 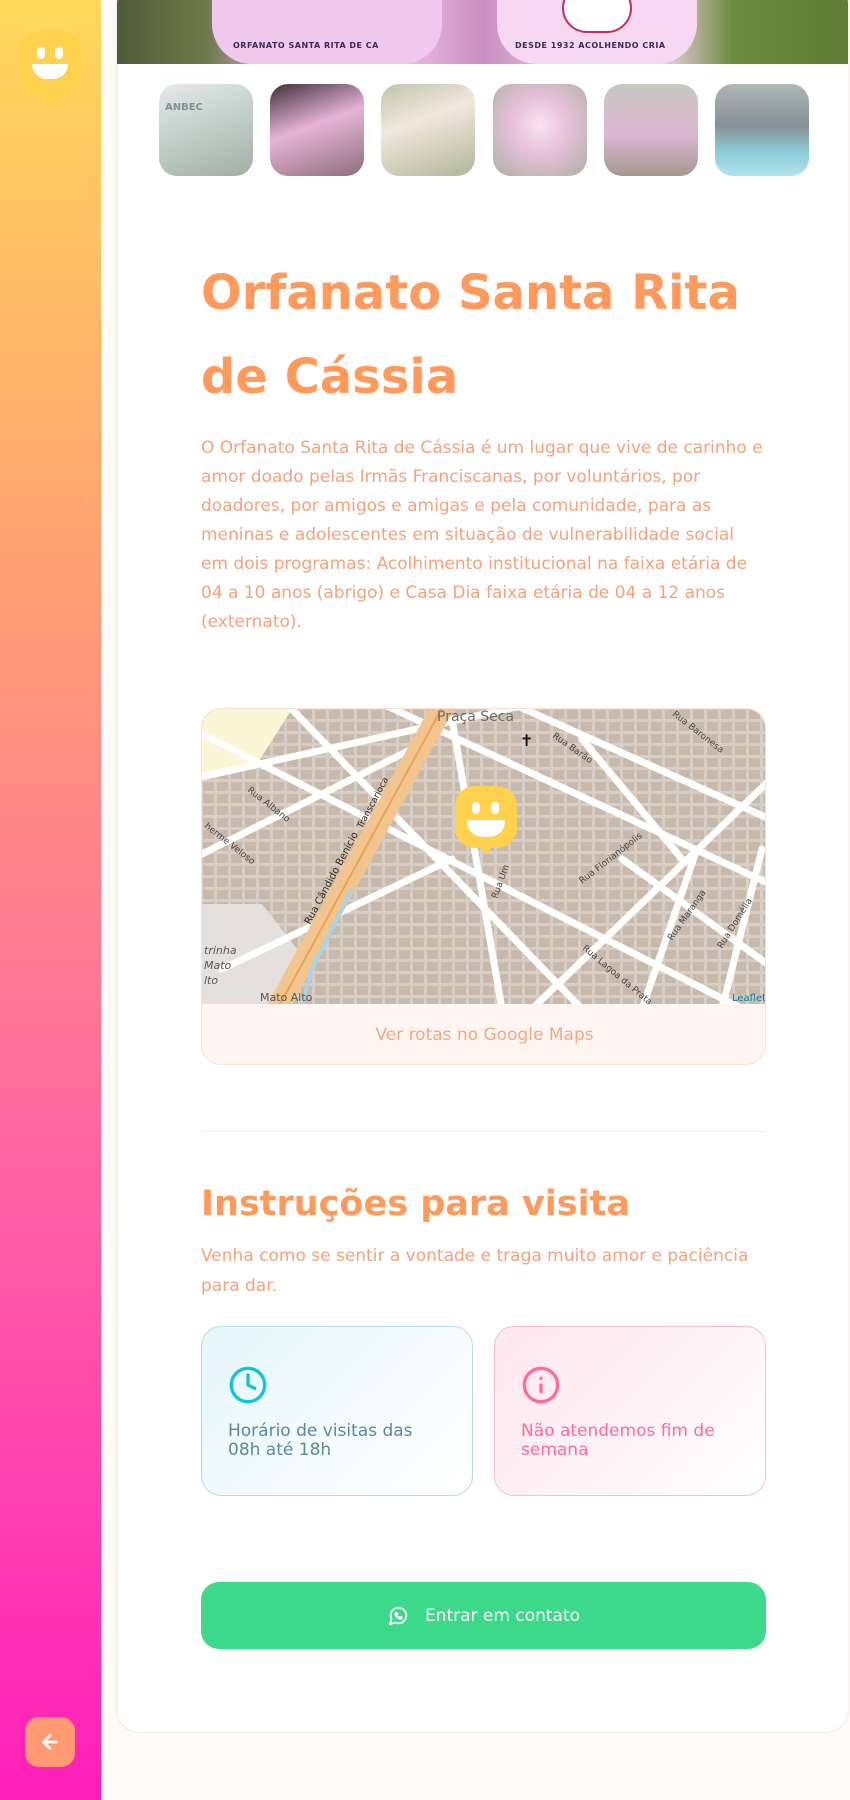 I want to click on gallery-thumbnail-active, so click(x=317, y=130).